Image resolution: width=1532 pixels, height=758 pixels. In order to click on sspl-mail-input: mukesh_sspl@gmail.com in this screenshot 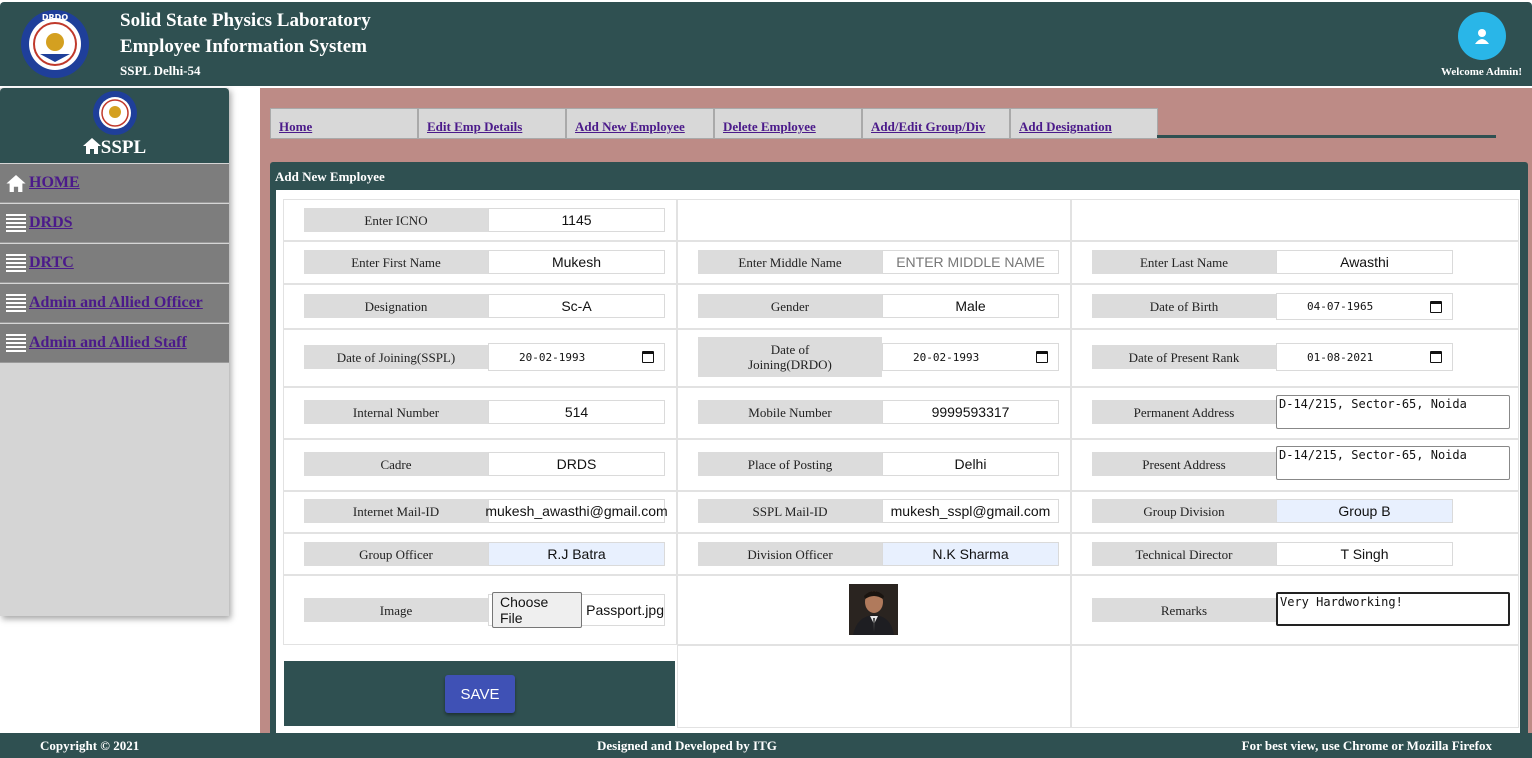, I will do `click(970, 511)`.